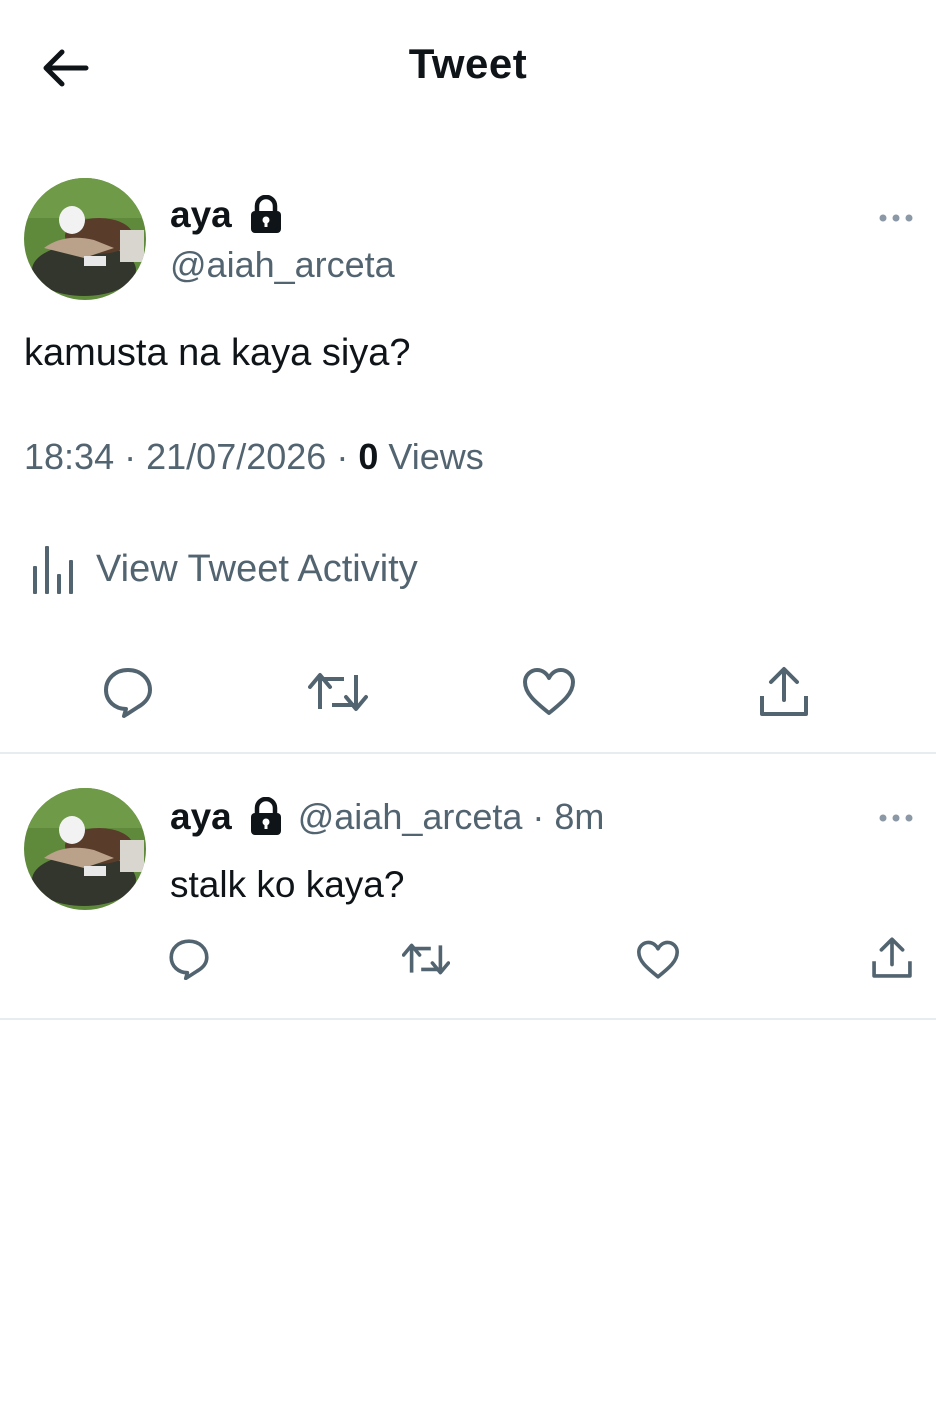 This screenshot has width=936, height=1408. I want to click on retweet-button, so click(338, 692).